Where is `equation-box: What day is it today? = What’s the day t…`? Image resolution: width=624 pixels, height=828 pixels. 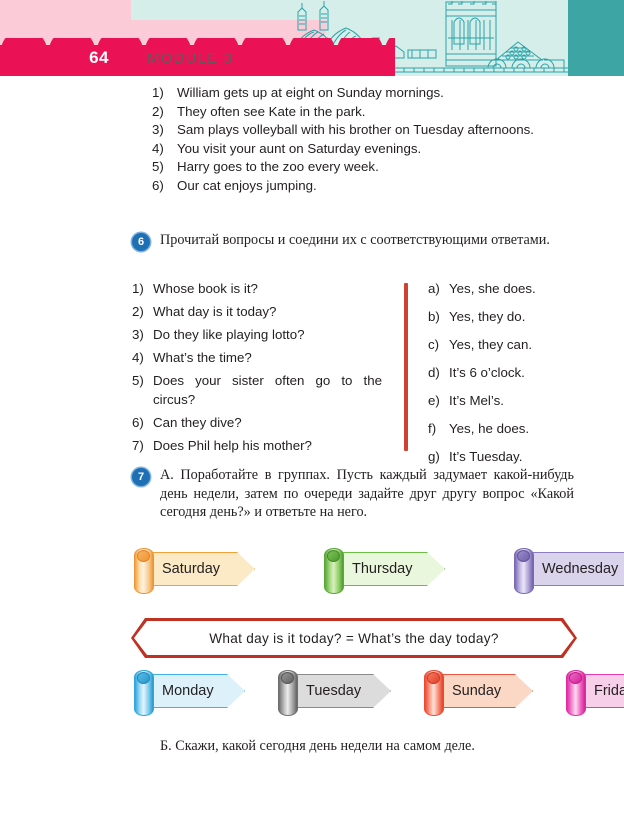 equation-box: What day is it today? = What’s the day t… is located at coordinates (354, 638).